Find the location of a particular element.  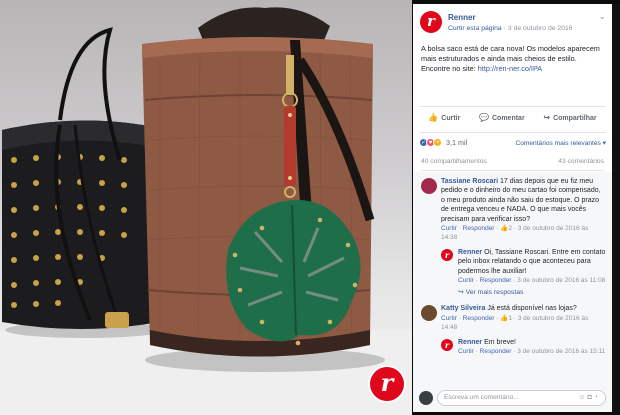

renner-logo: r is located at coordinates (387, 384).